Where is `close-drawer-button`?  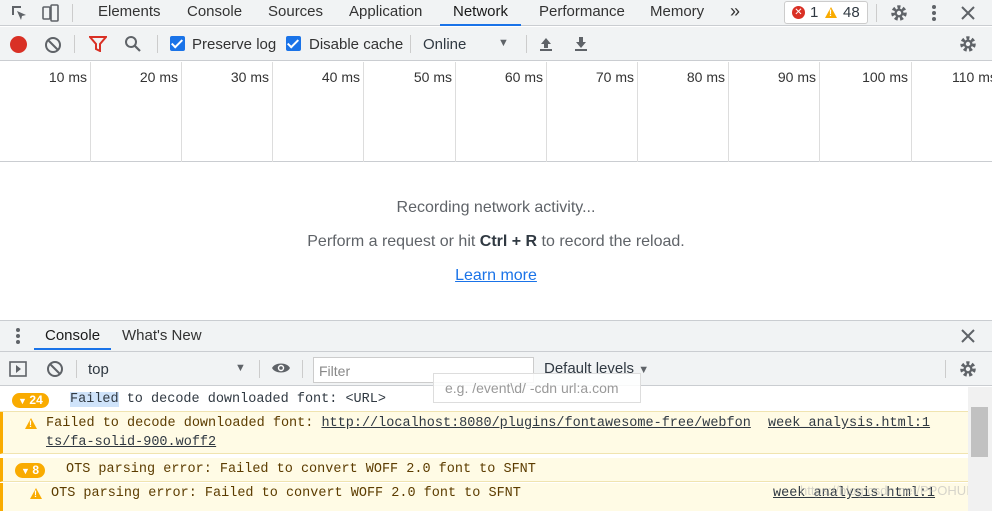 close-drawer-button is located at coordinates (968, 338).